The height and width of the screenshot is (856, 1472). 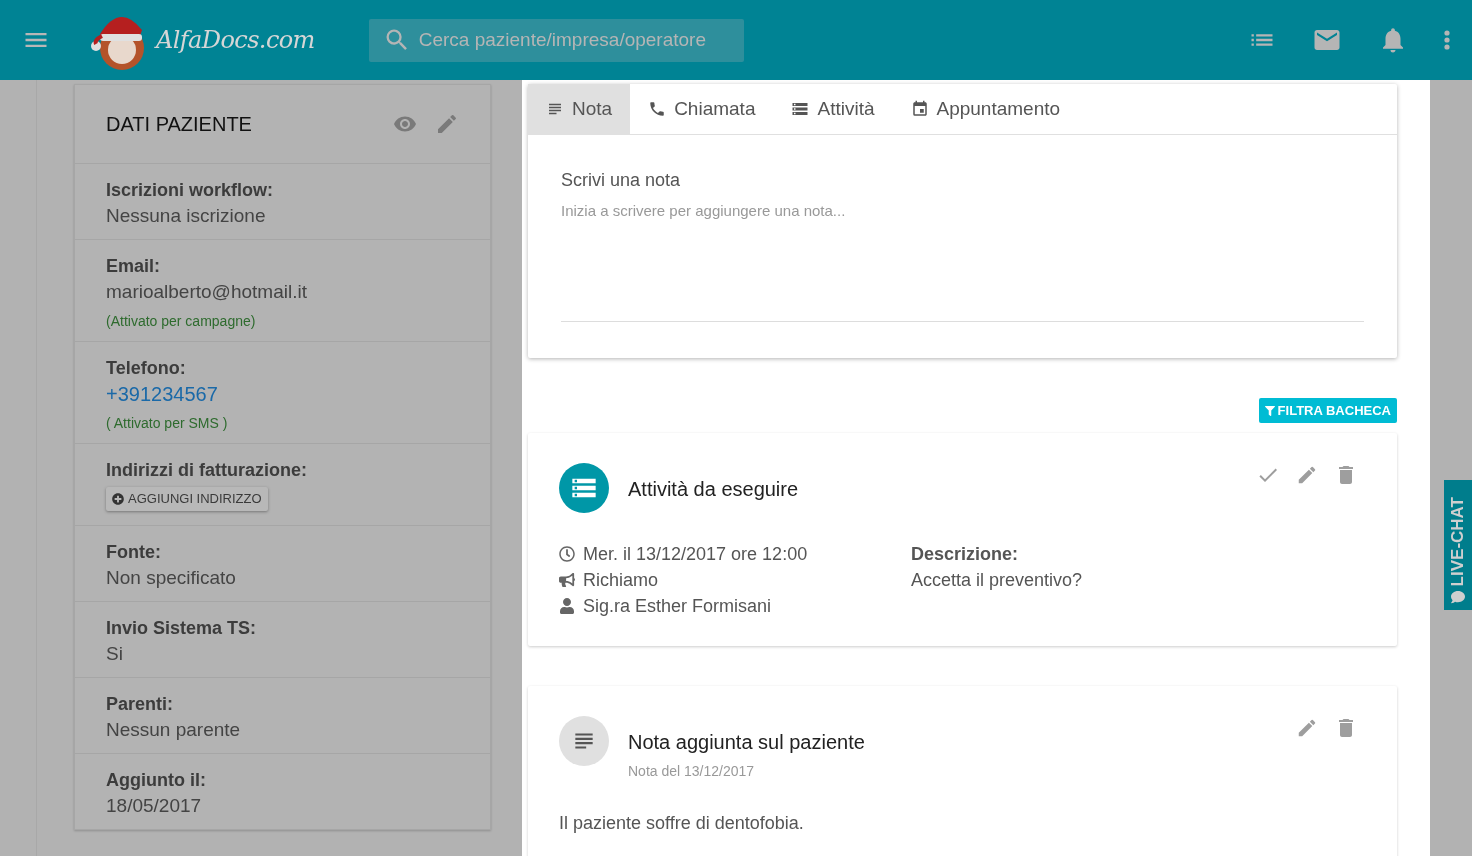 I want to click on add-address-button: AGGIUNGI INDIRIZZO, so click(x=187, y=499).